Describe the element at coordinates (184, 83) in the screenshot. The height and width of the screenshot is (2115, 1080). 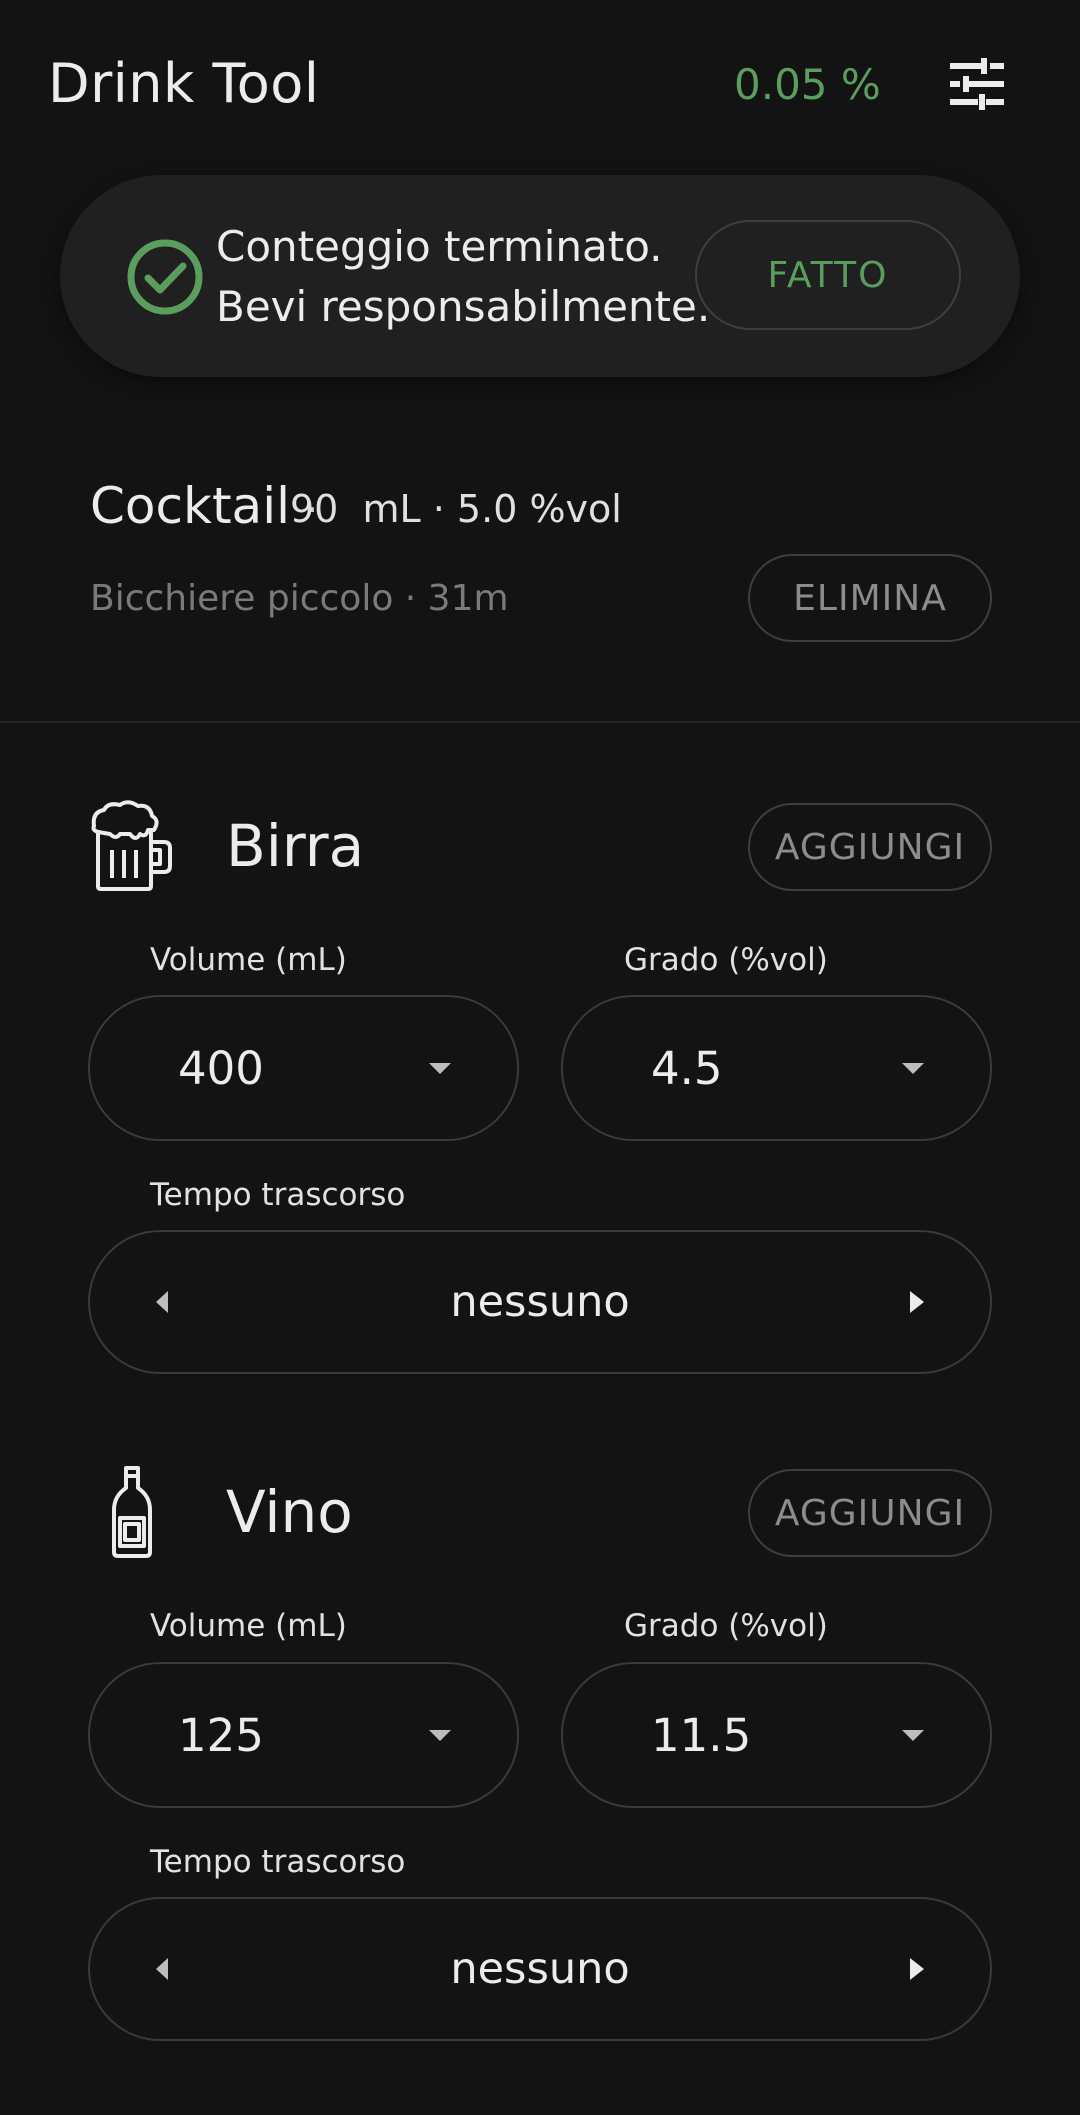
I see `app-title: Drink Tool` at that location.